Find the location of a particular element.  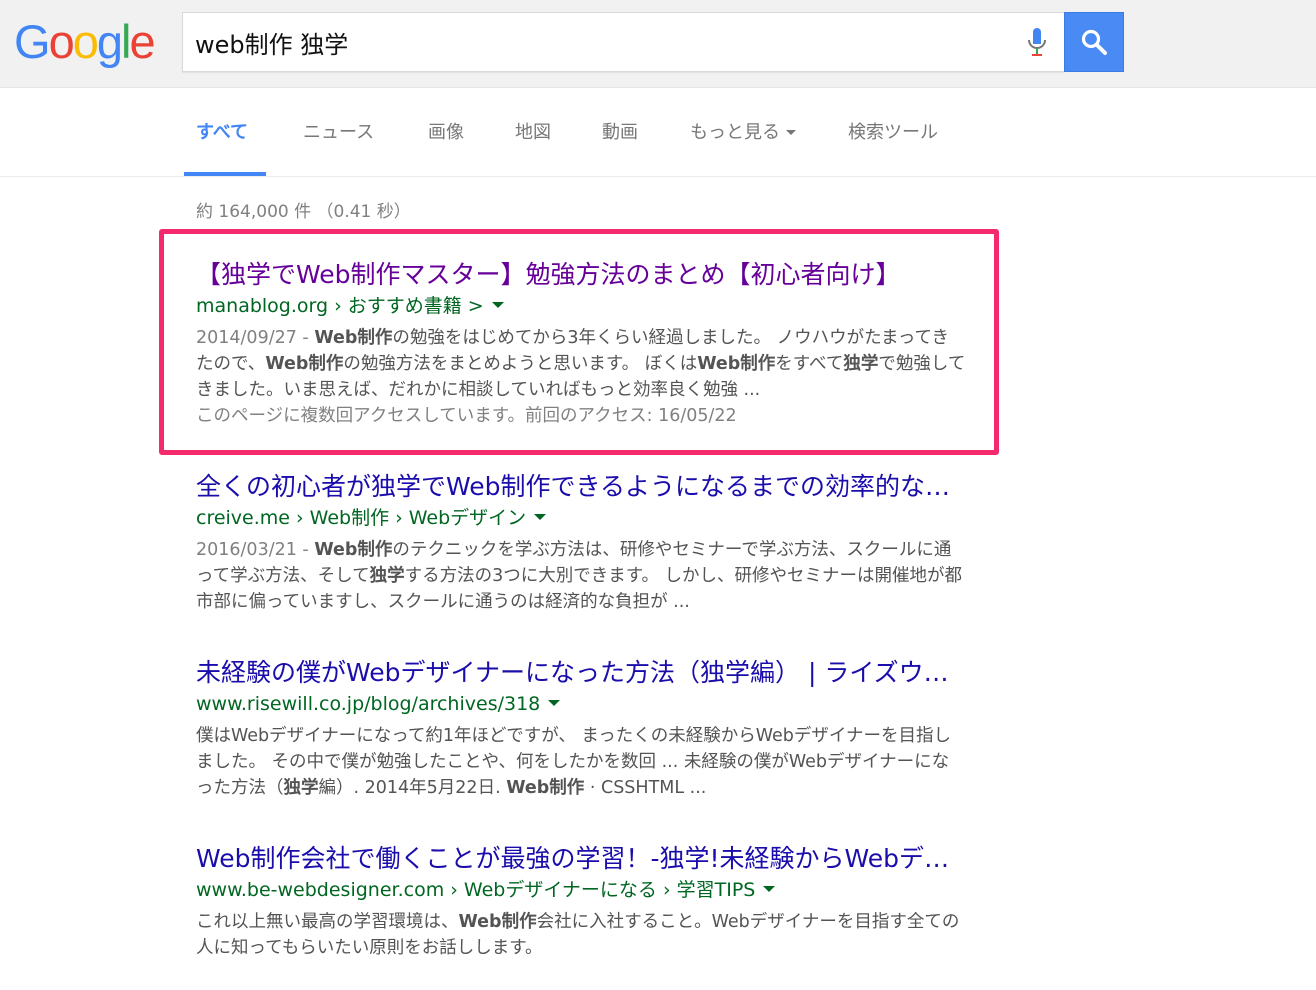

google-logo: Google is located at coordinates (85, 41).